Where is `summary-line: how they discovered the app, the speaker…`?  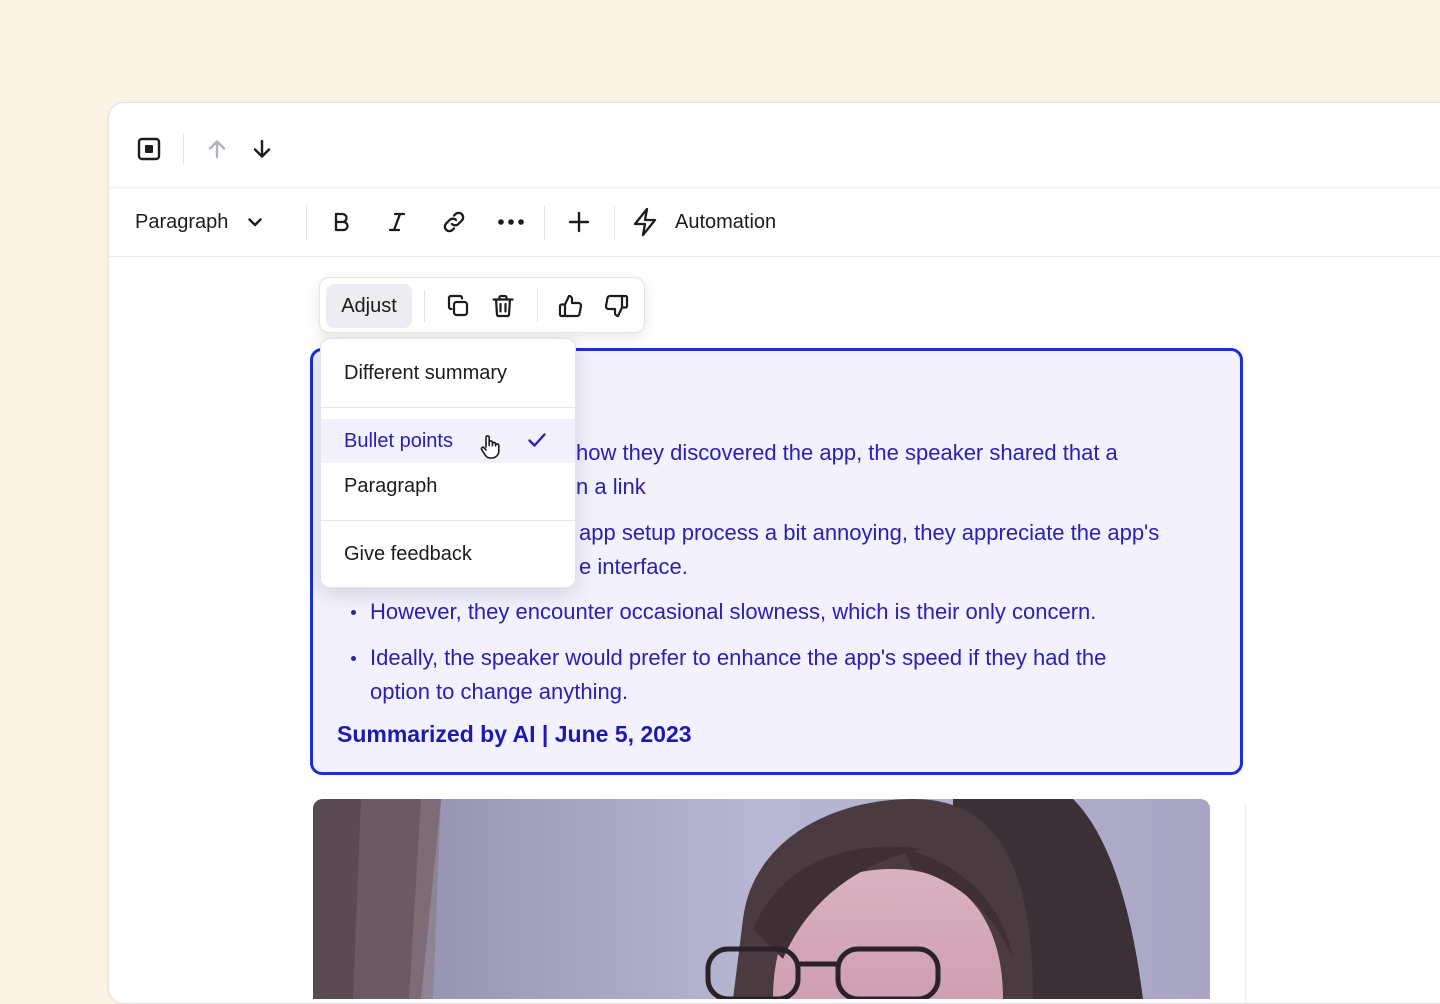 summary-line: how they discovered the app, the speaker… is located at coordinates (847, 452).